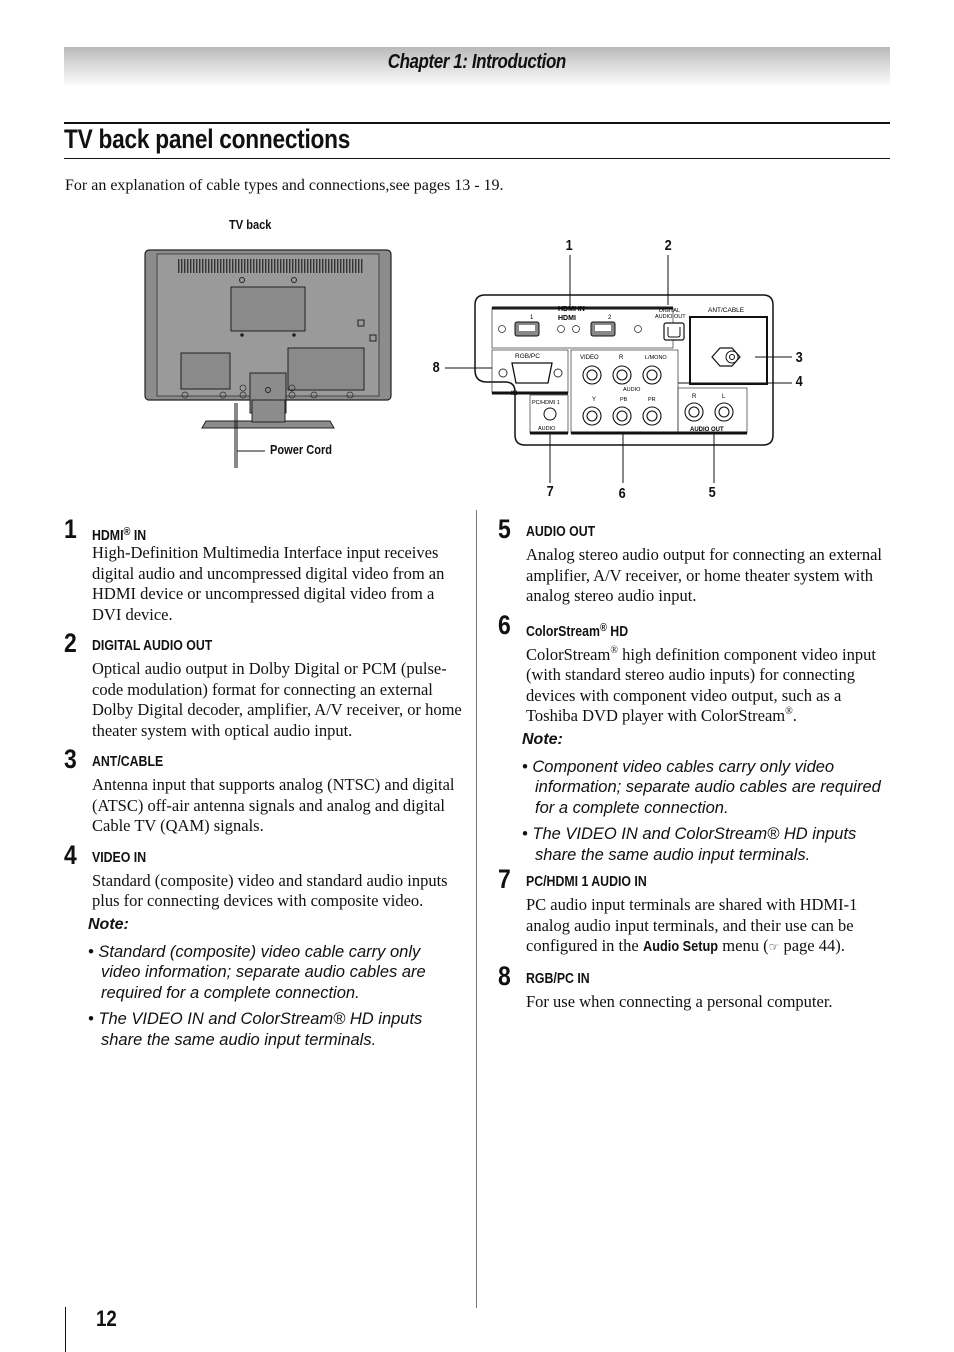 This screenshot has width=954, height=1352. Describe the element at coordinates (621, 358) in the screenshot. I see `r-label: R` at that location.